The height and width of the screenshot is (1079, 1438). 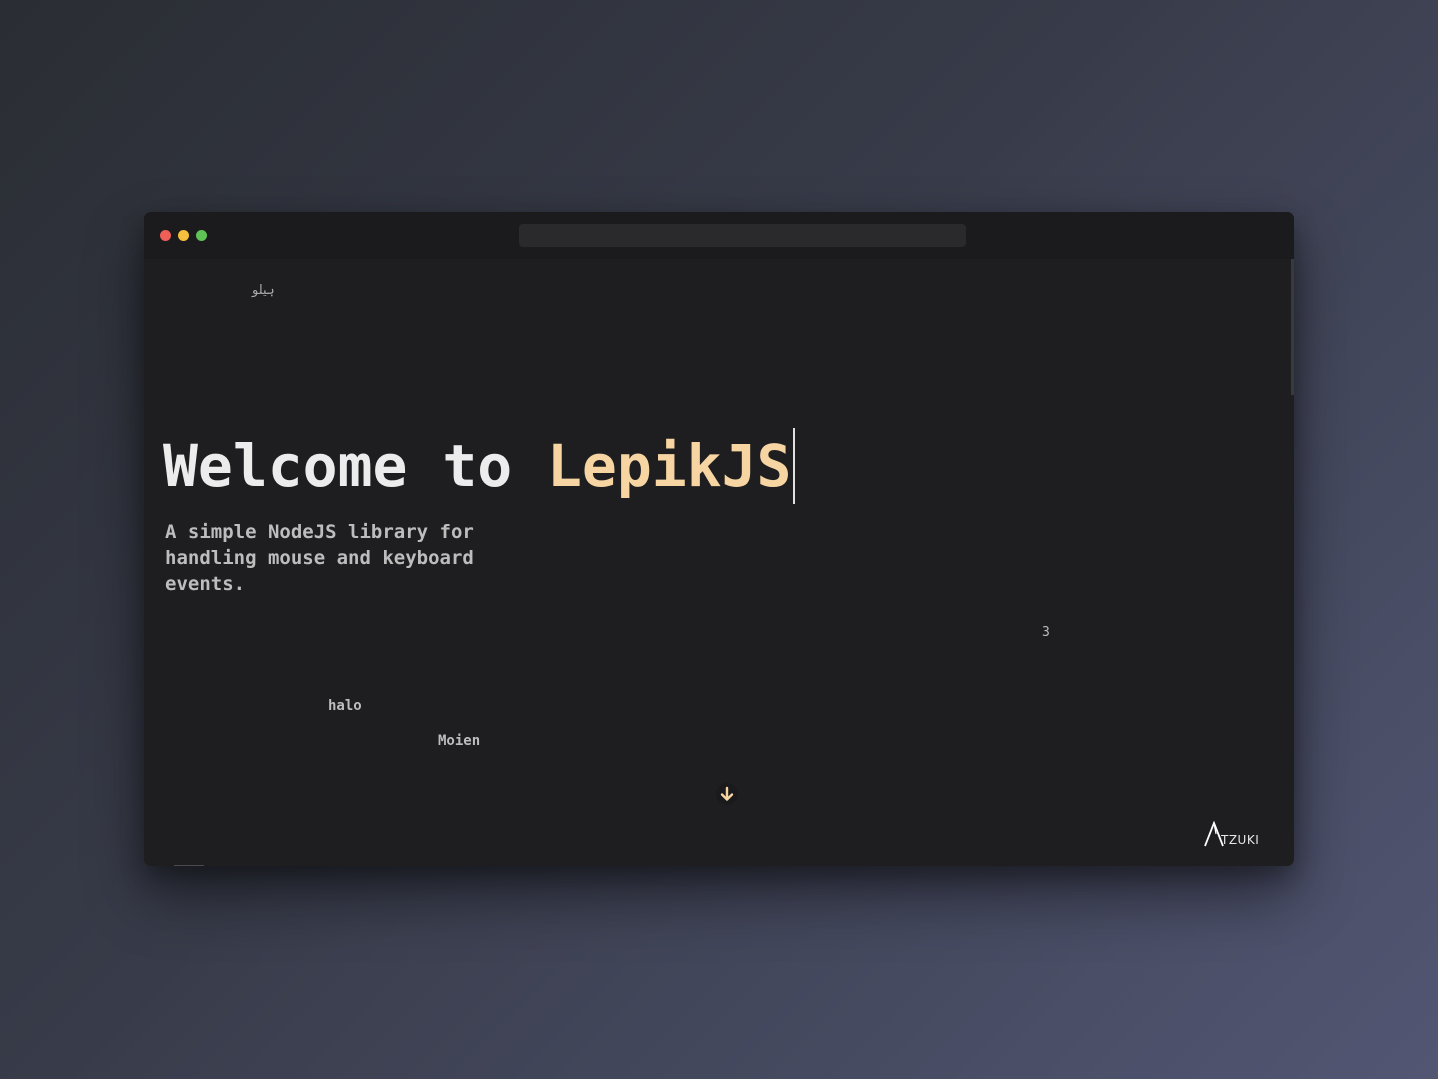 I want to click on brand-logo: TZUKI, so click(x=1231, y=833).